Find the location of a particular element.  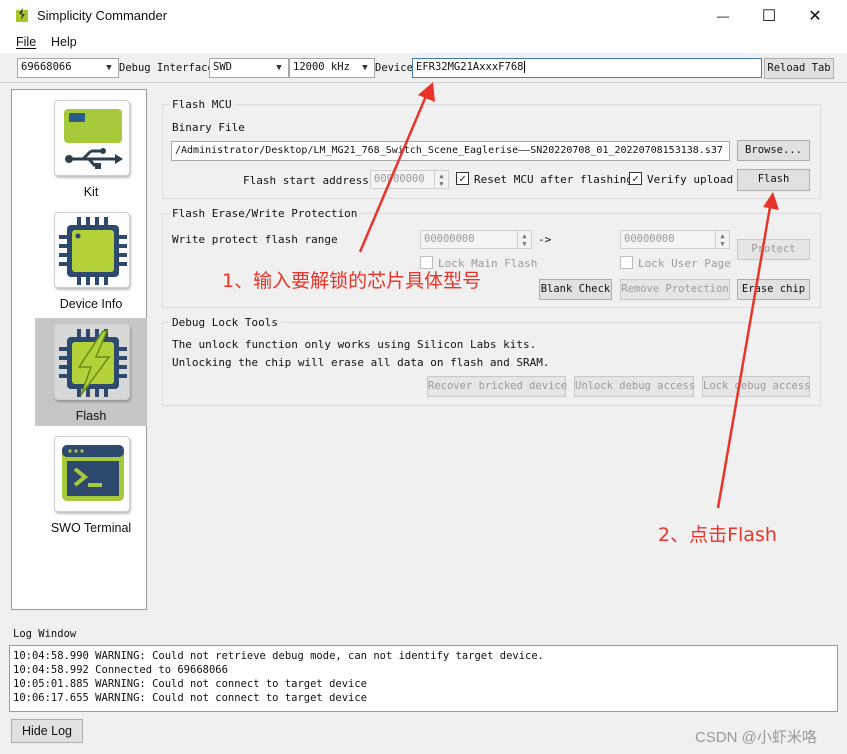

annotation-step-2: 2、点击Flash is located at coordinates (717, 535).